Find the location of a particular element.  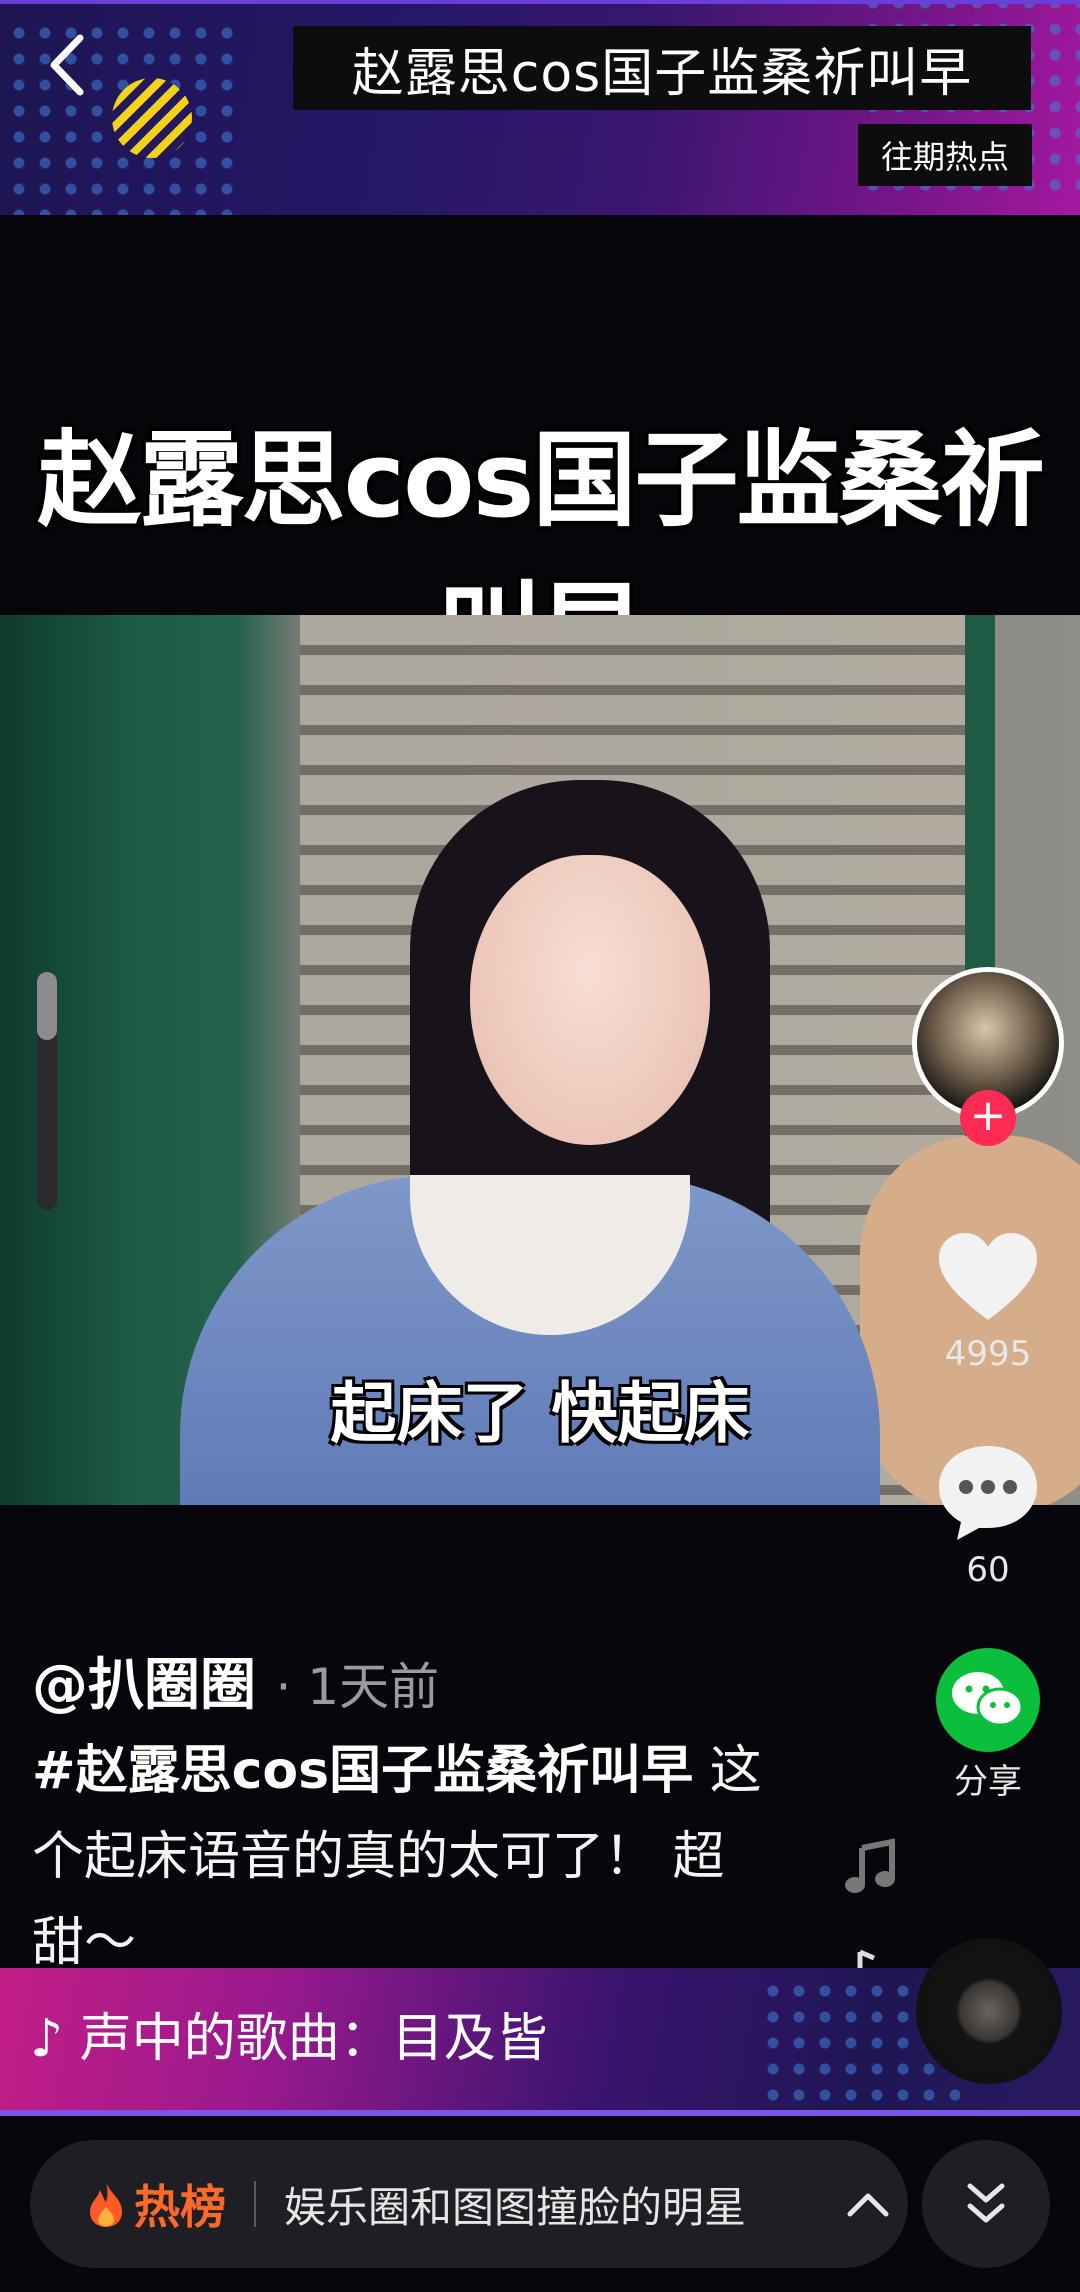

post-time: · 1天前 is located at coordinates (357, 1687).